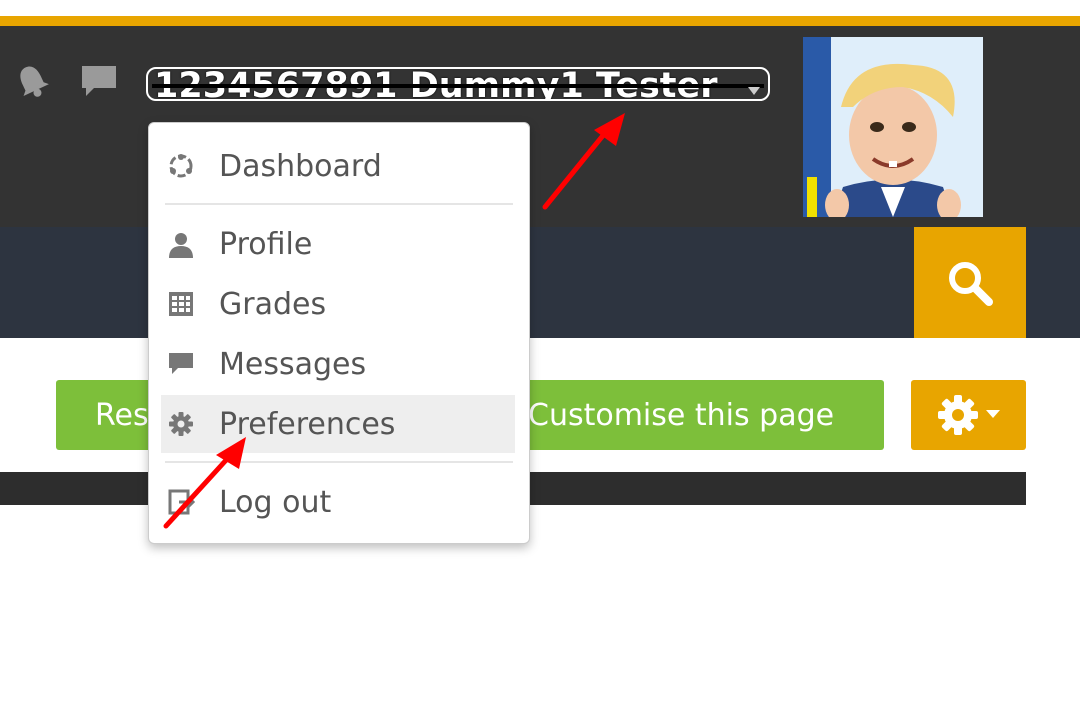 The width and height of the screenshot is (1080, 704). I want to click on accent-line, so click(540, 21).